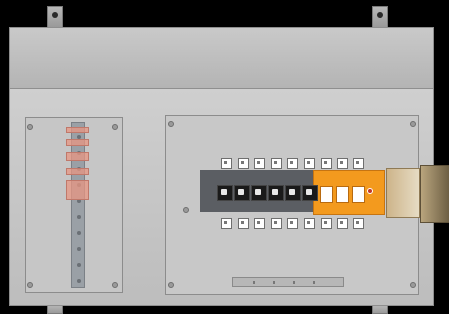 Image resolution: width=449 pixels, height=314 pixels. Describe the element at coordinates (403, 193) in the screenshot. I see `rotary-handle` at that location.